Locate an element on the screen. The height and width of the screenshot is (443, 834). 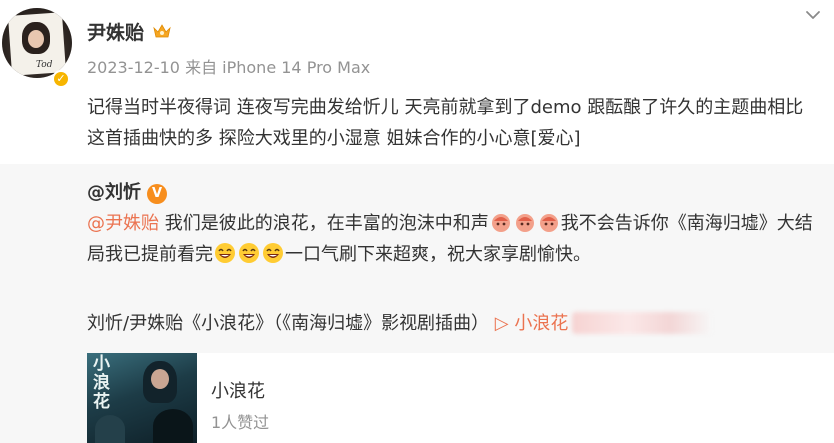
author-name: 尹姝贻 is located at coordinates (115, 31).